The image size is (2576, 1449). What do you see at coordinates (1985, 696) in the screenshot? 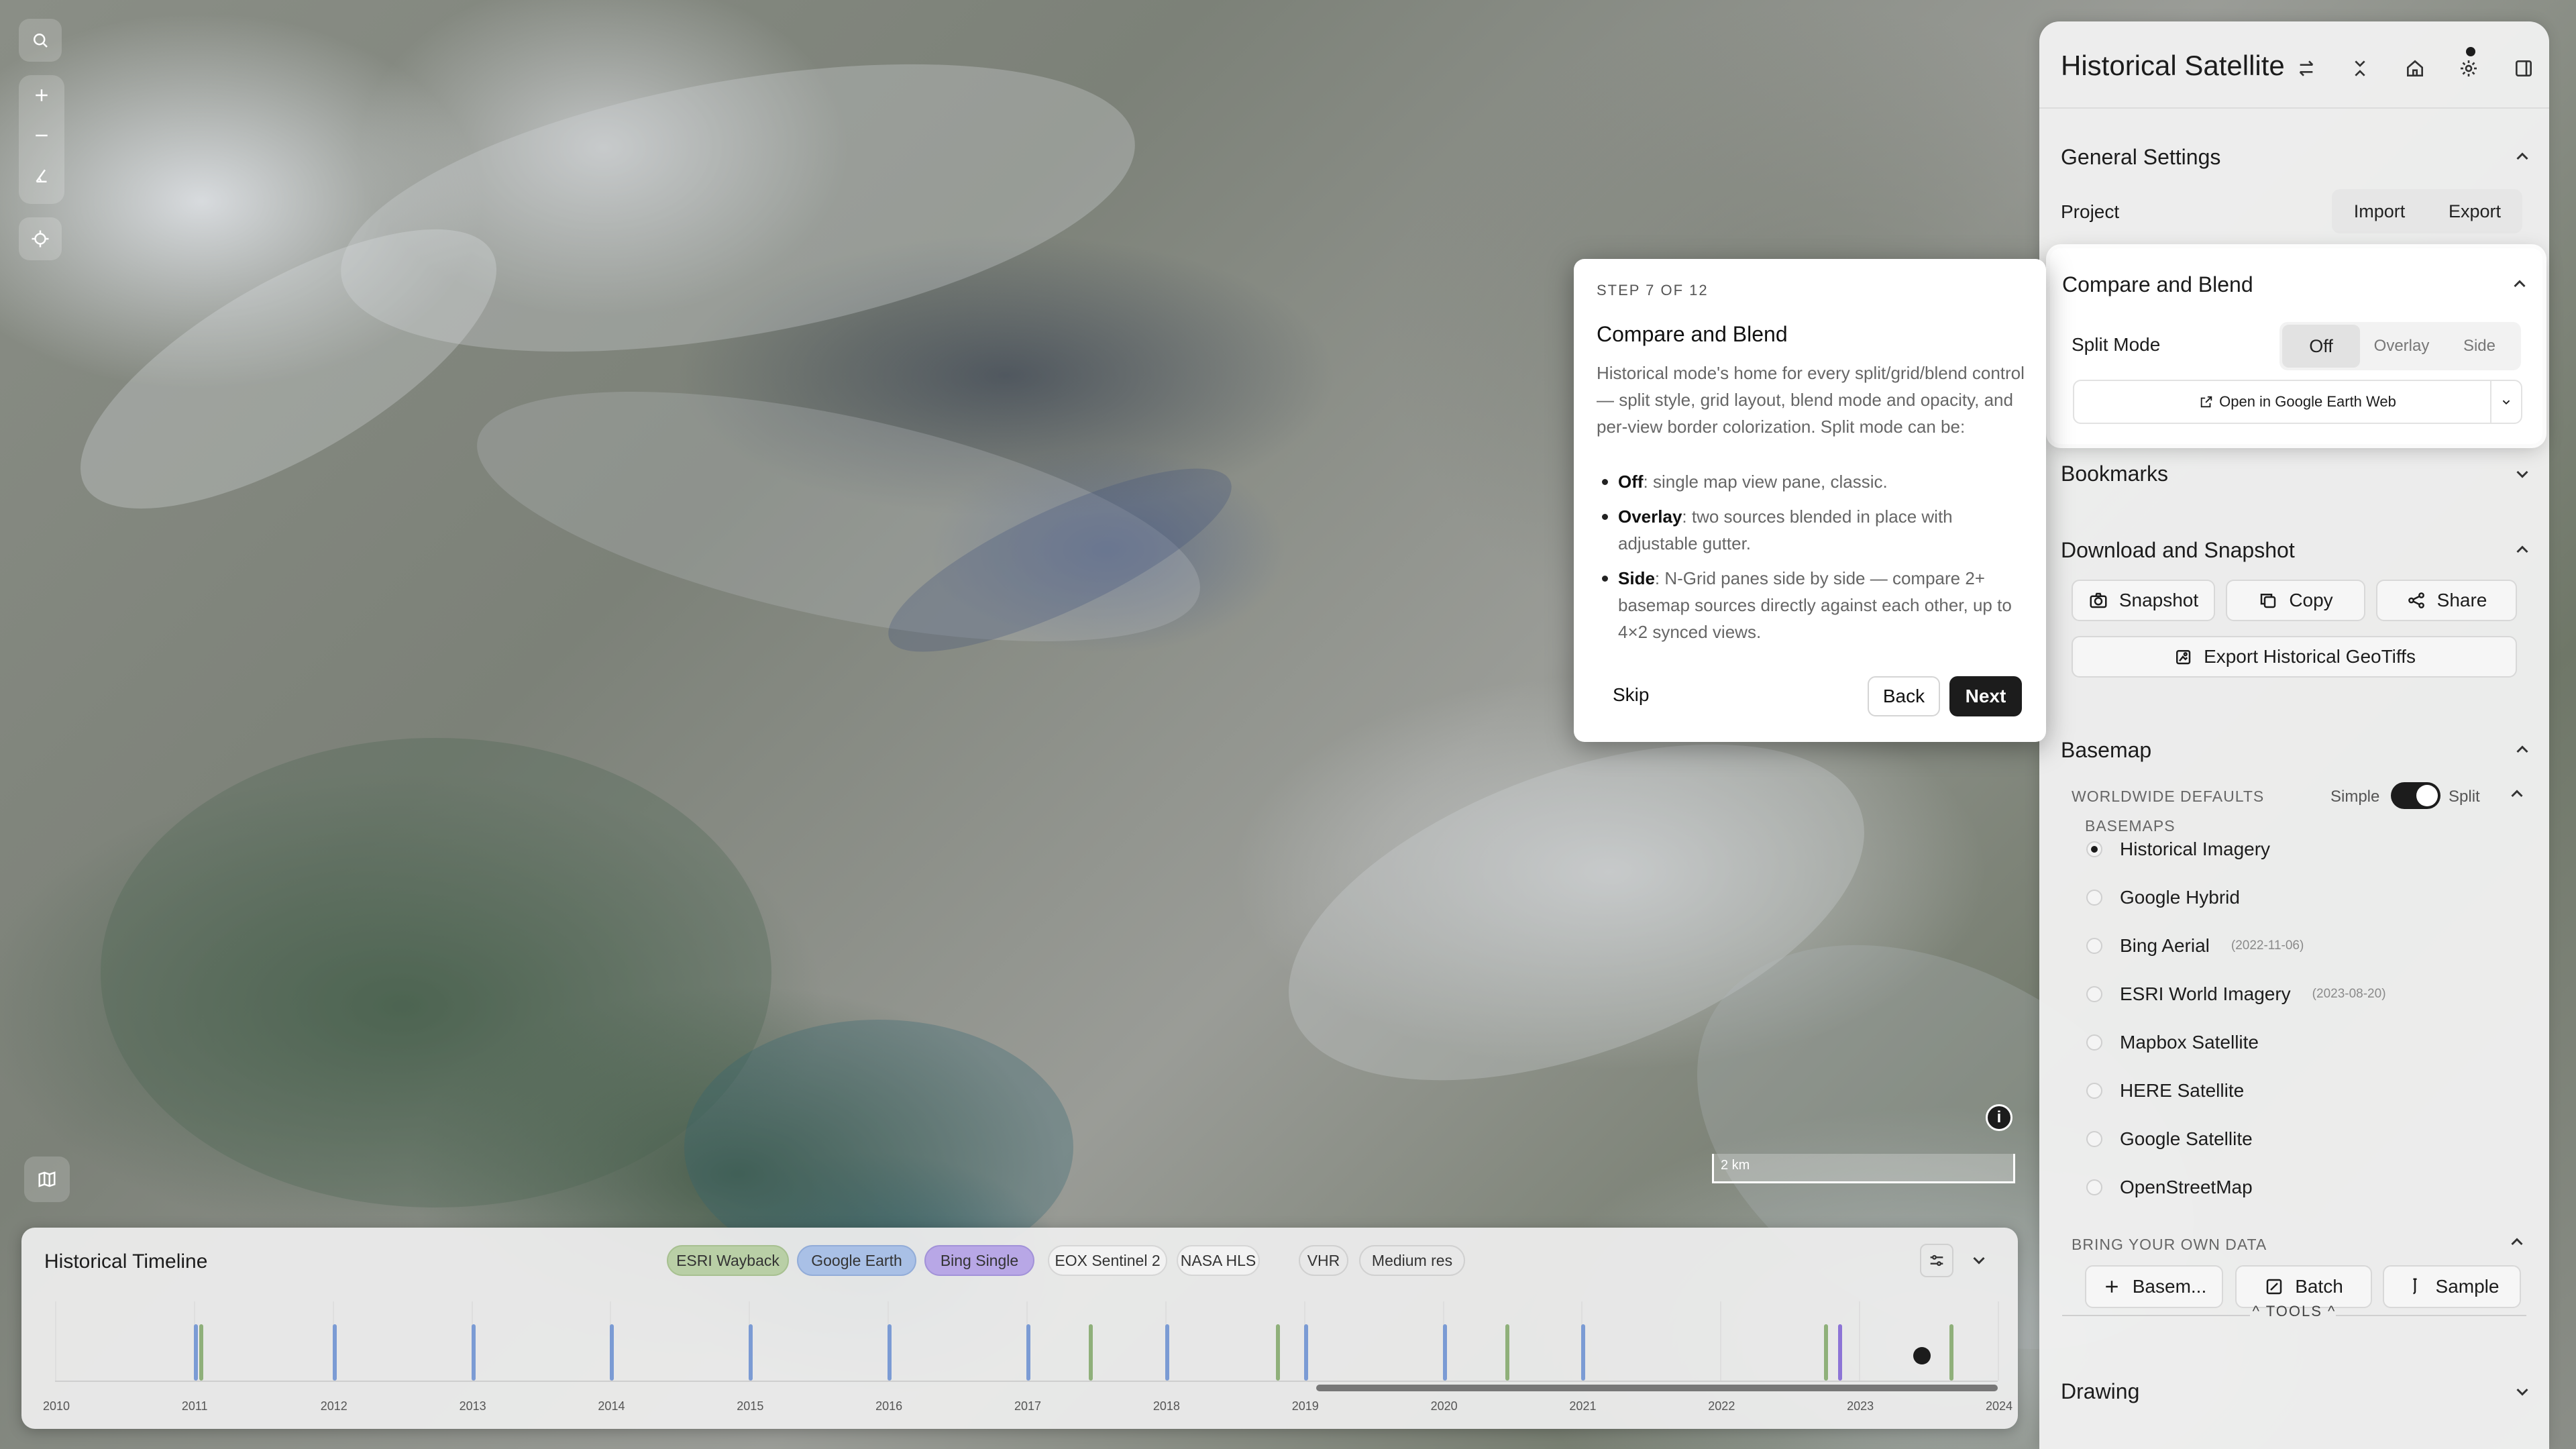
I see `tour-next-button: Next` at bounding box center [1985, 696].